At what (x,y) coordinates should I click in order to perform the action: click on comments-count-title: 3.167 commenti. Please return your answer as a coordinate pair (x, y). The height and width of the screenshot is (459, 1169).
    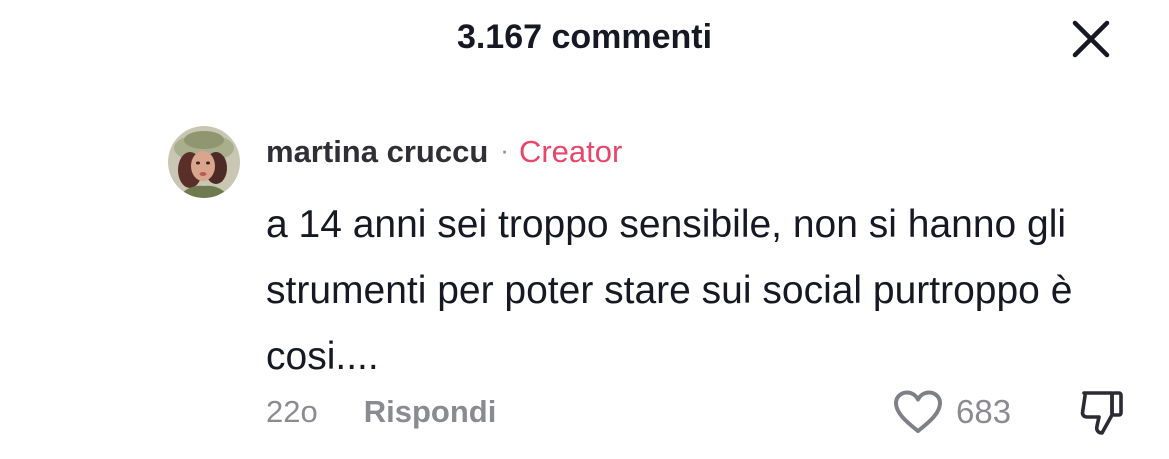
    Looking at the image, I should click on (584, 37).